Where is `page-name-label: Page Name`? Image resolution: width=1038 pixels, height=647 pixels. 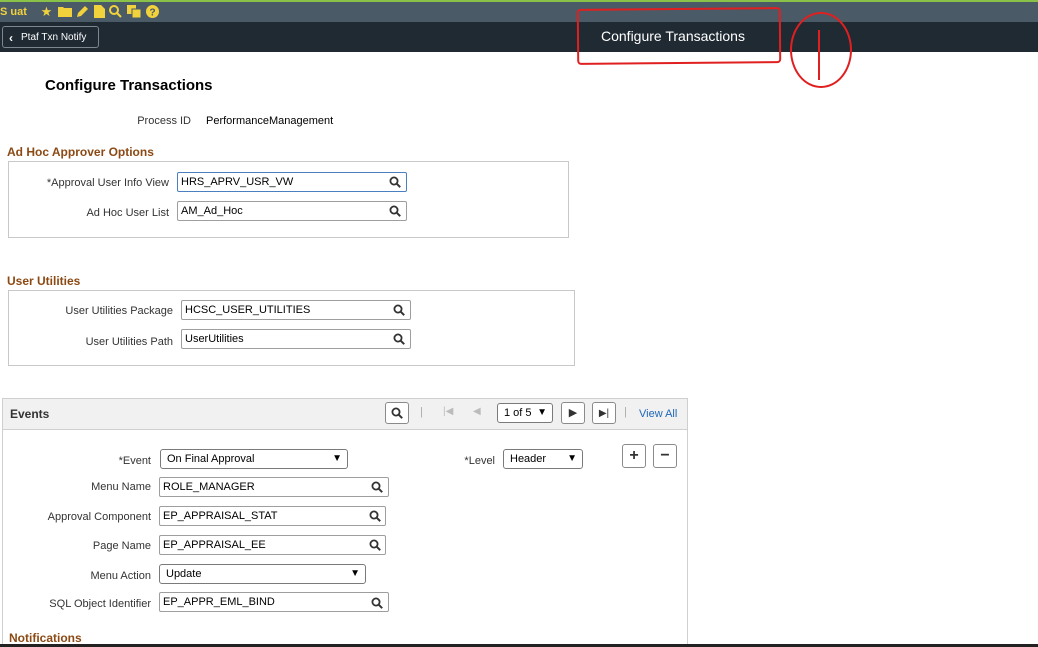
page-name-label: Page Name is located at coordinates (121, 546).